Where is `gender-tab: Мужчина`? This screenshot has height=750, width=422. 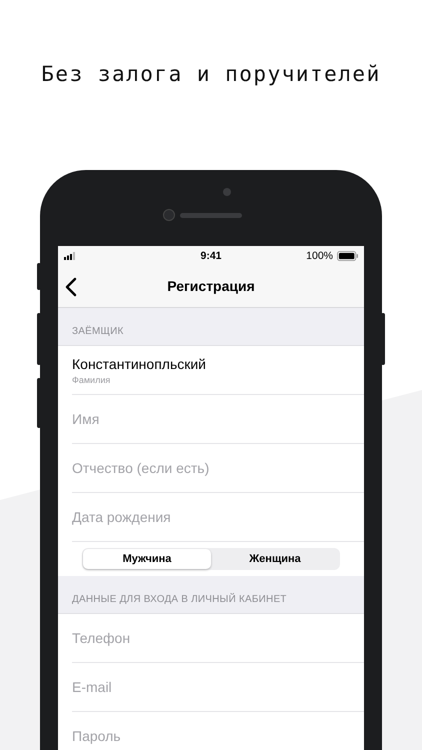 gender-tab: Мужчина is located at coordinates (147, 559).